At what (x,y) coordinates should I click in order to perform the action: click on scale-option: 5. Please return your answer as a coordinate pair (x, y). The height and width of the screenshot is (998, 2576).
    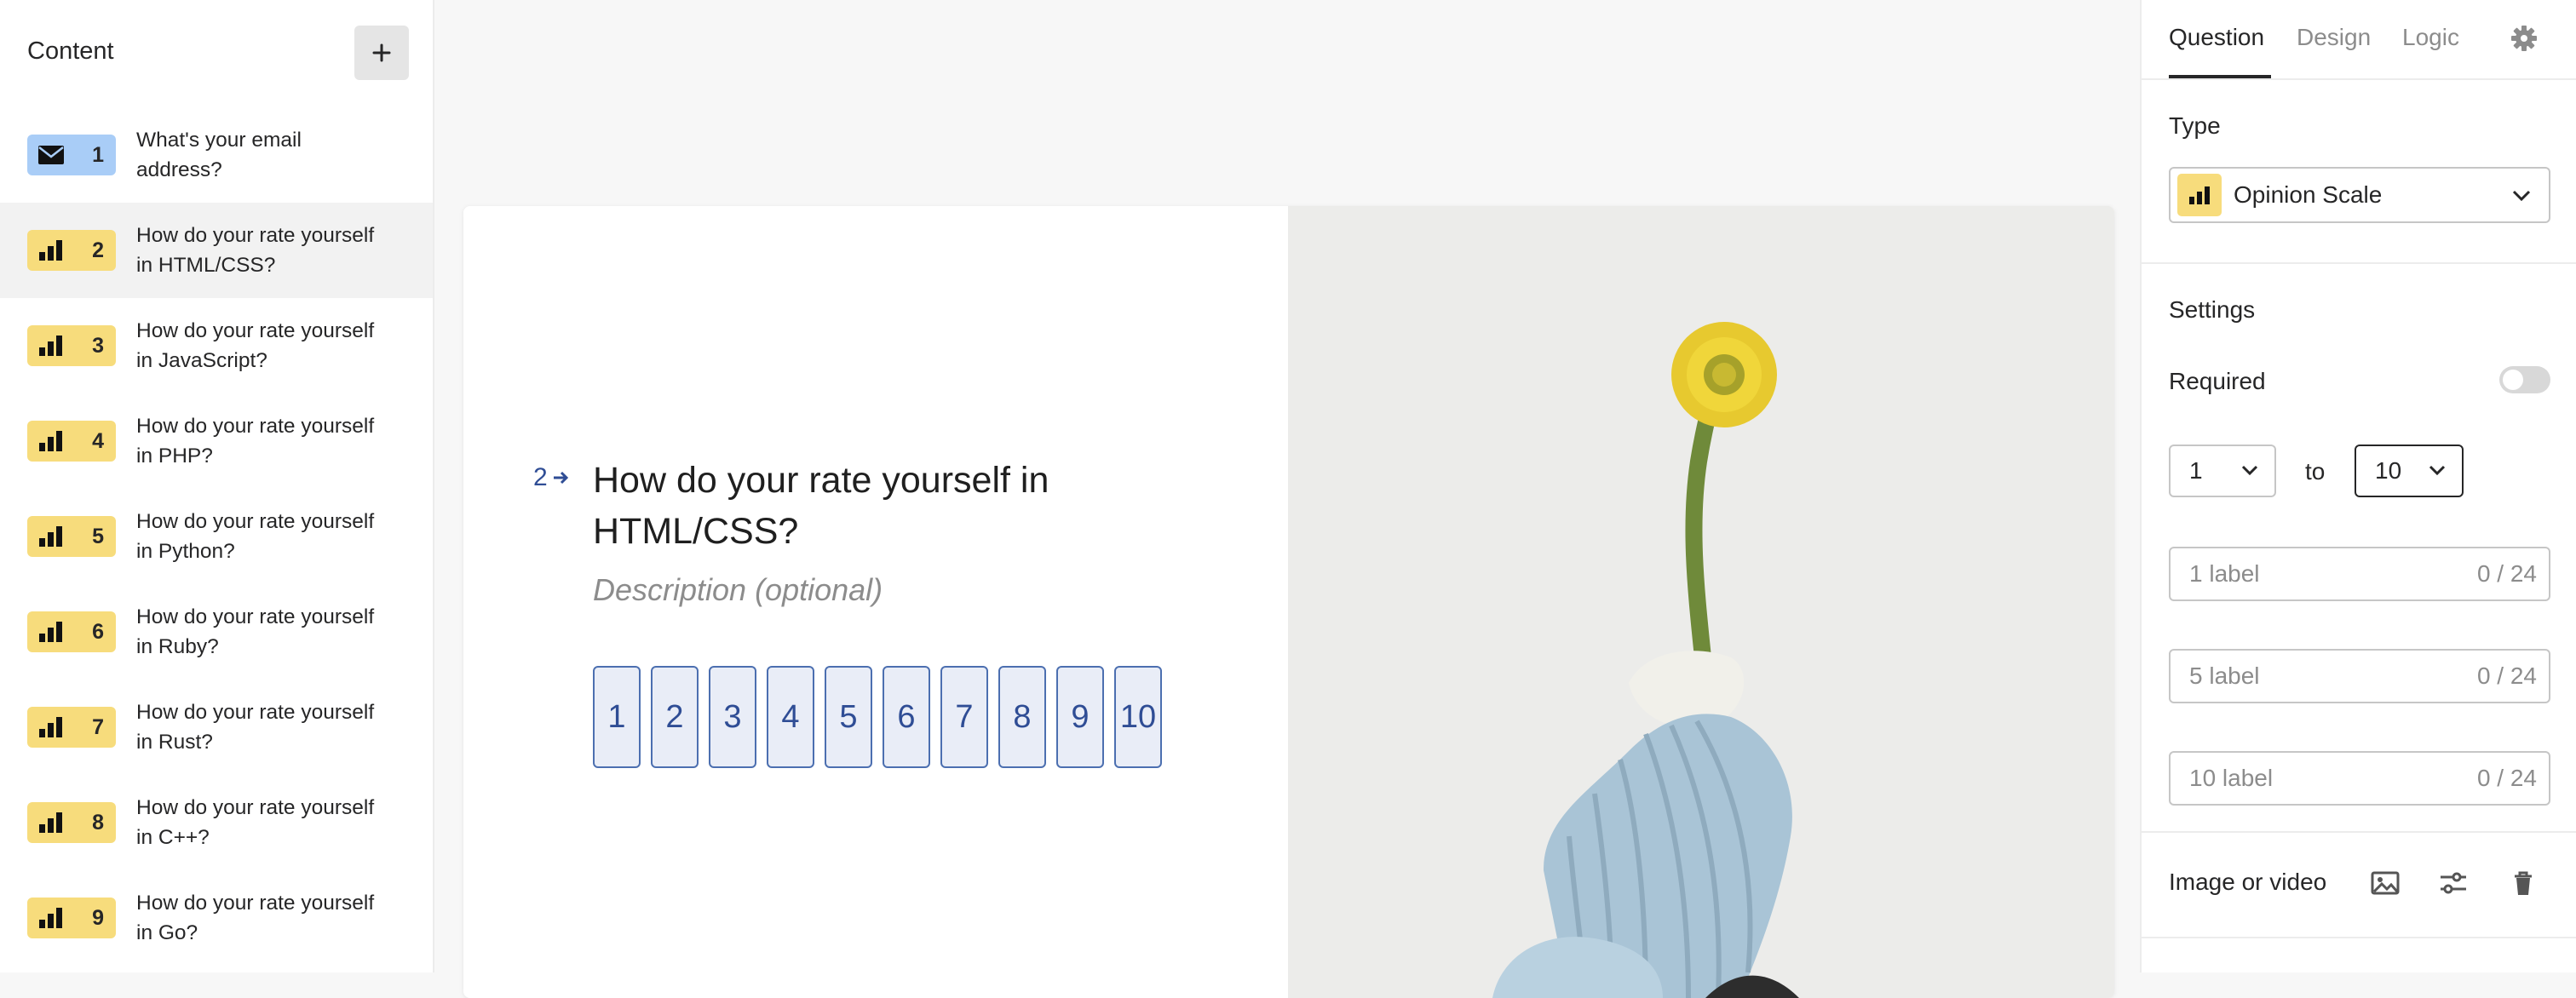
    Looking at the image, I should click on (849, 717).